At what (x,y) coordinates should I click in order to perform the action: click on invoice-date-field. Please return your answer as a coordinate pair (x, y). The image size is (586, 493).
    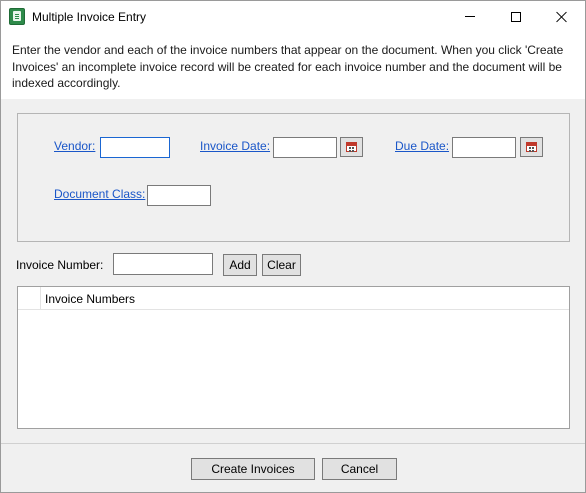
    Looking at the image, I should click on (305, 147).